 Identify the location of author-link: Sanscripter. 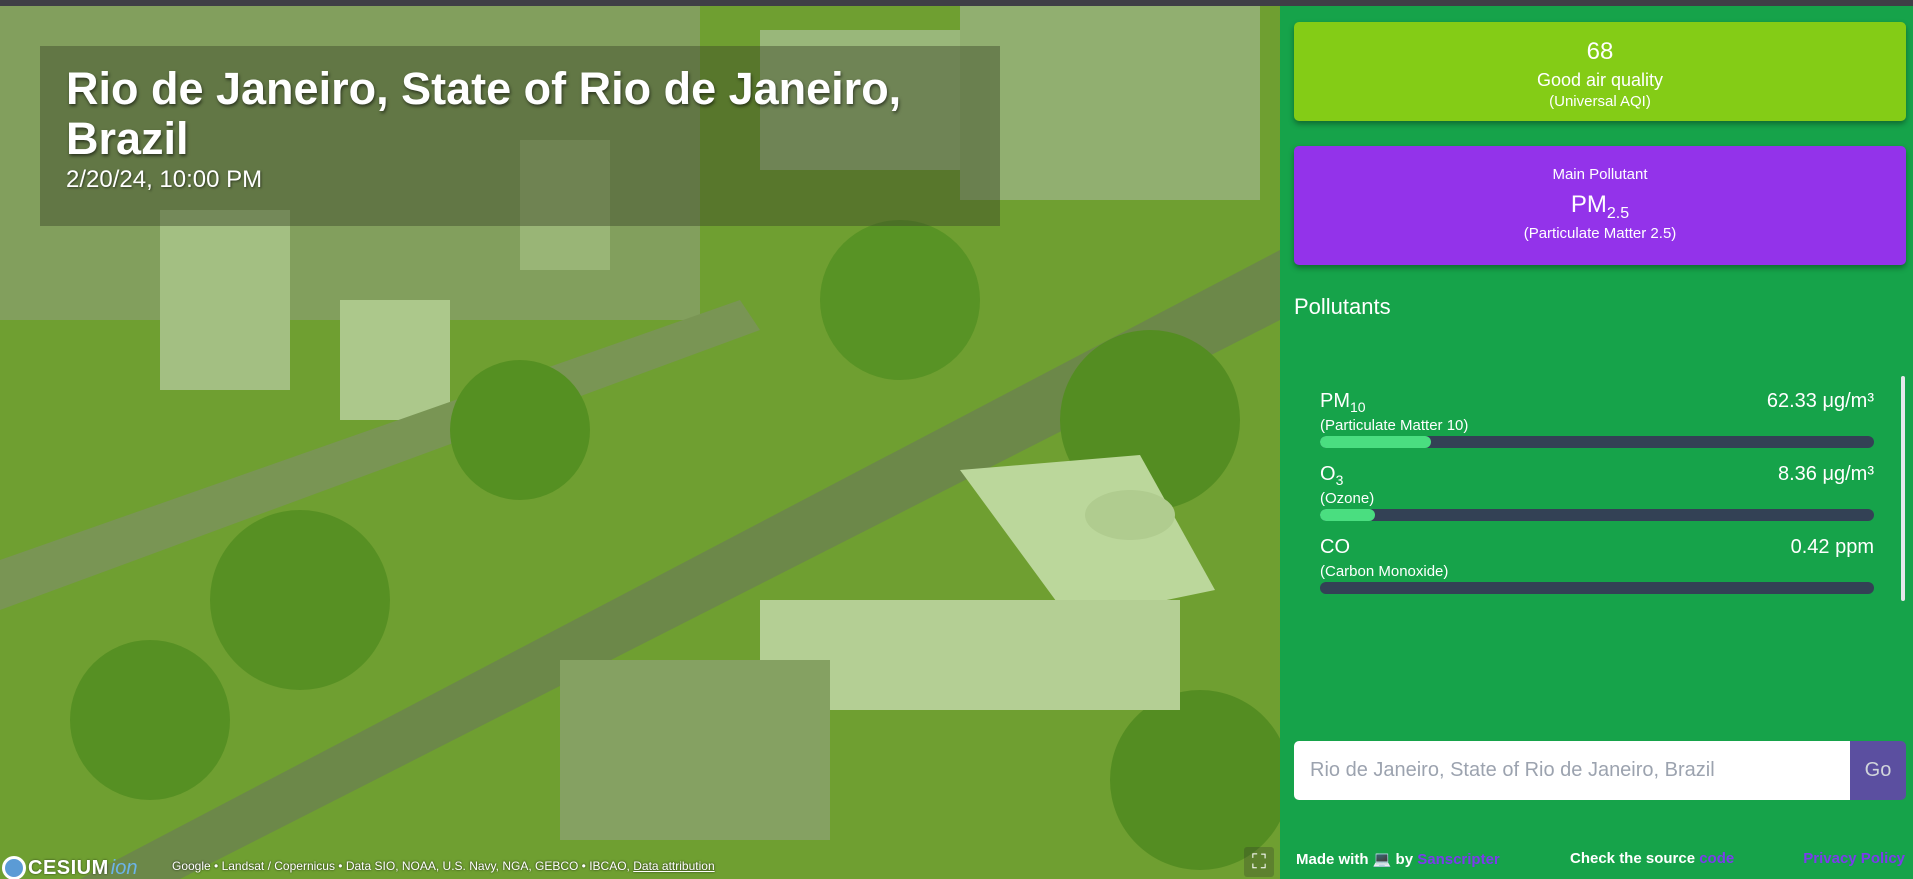
(1458, 859).